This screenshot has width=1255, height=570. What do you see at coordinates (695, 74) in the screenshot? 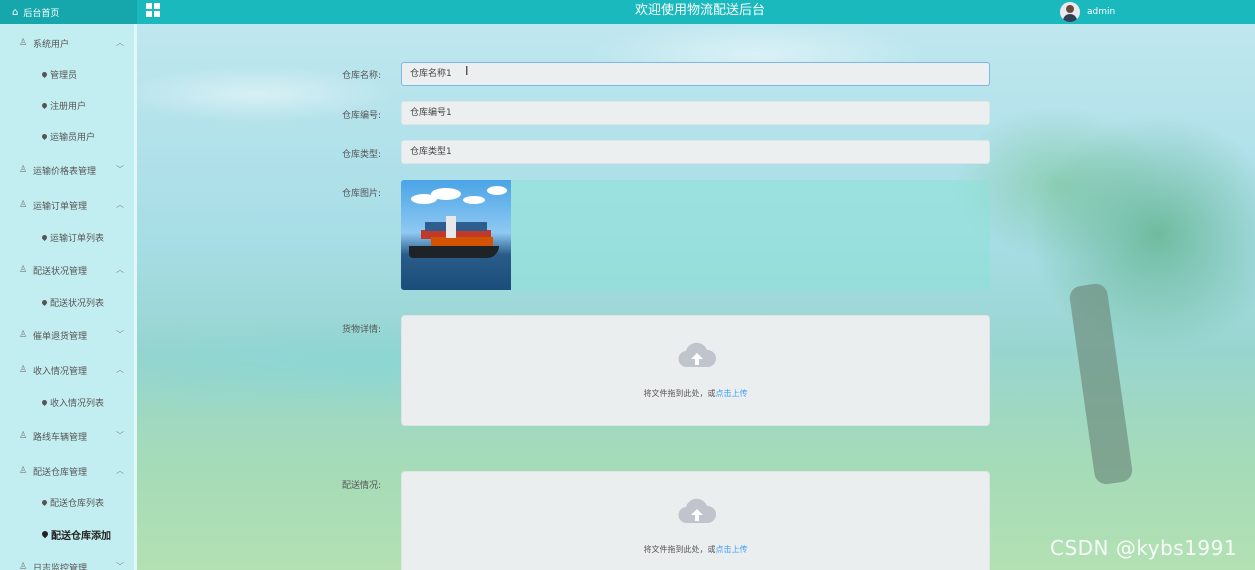
I see `warehouse-name-input: 仓库名称1` at bounding box center [695, 74].